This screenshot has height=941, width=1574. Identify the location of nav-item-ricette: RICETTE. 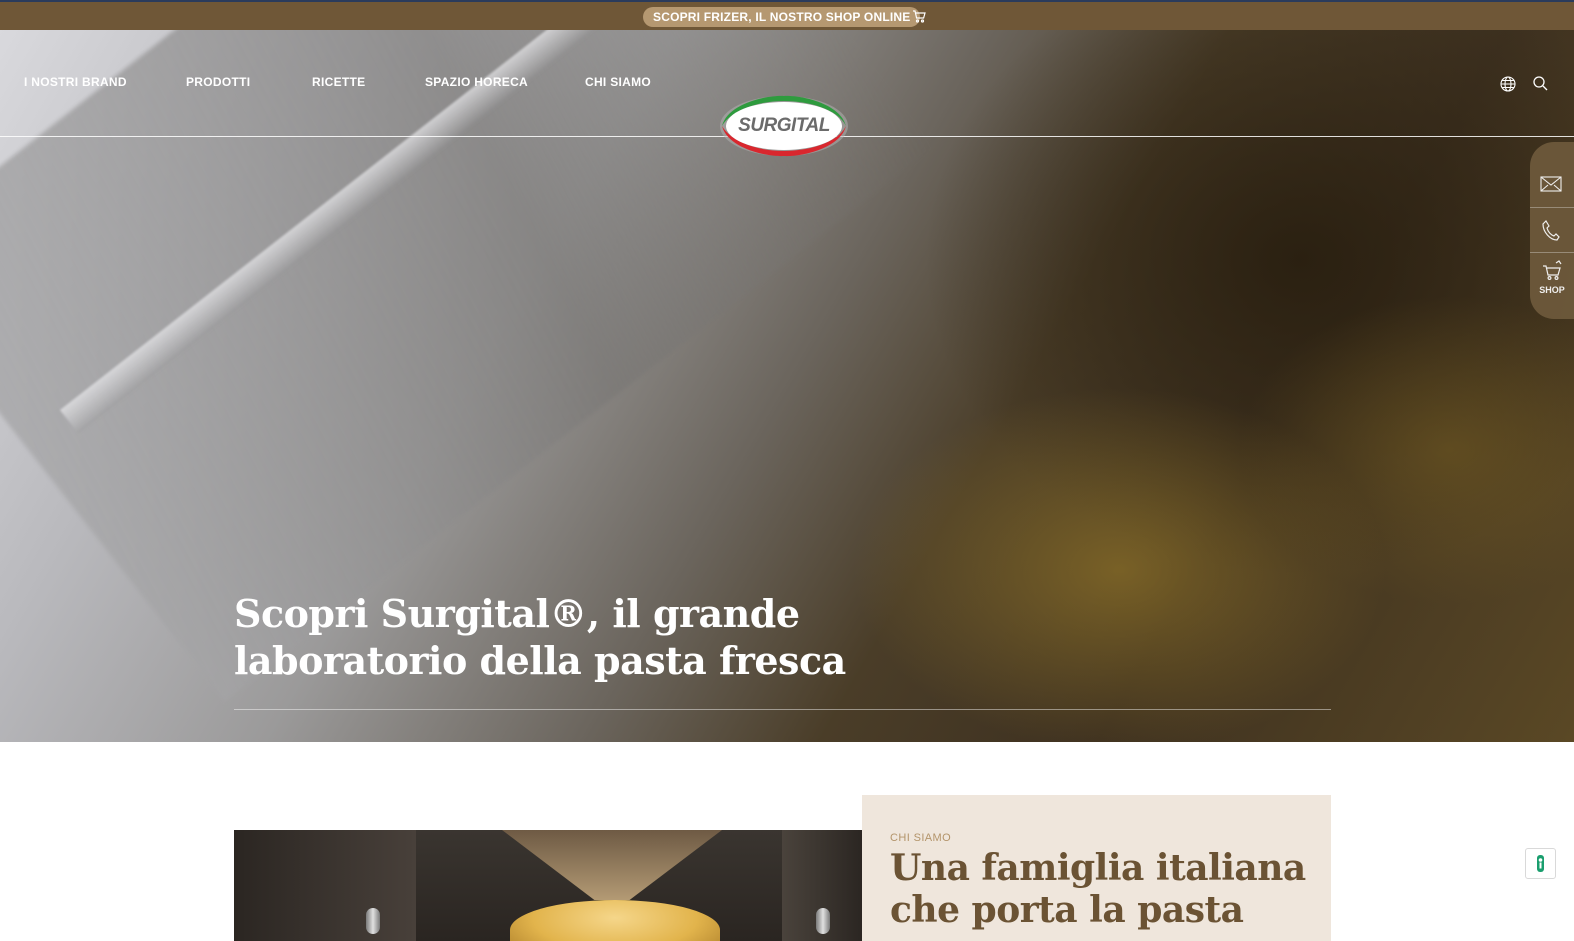
(338, 82).